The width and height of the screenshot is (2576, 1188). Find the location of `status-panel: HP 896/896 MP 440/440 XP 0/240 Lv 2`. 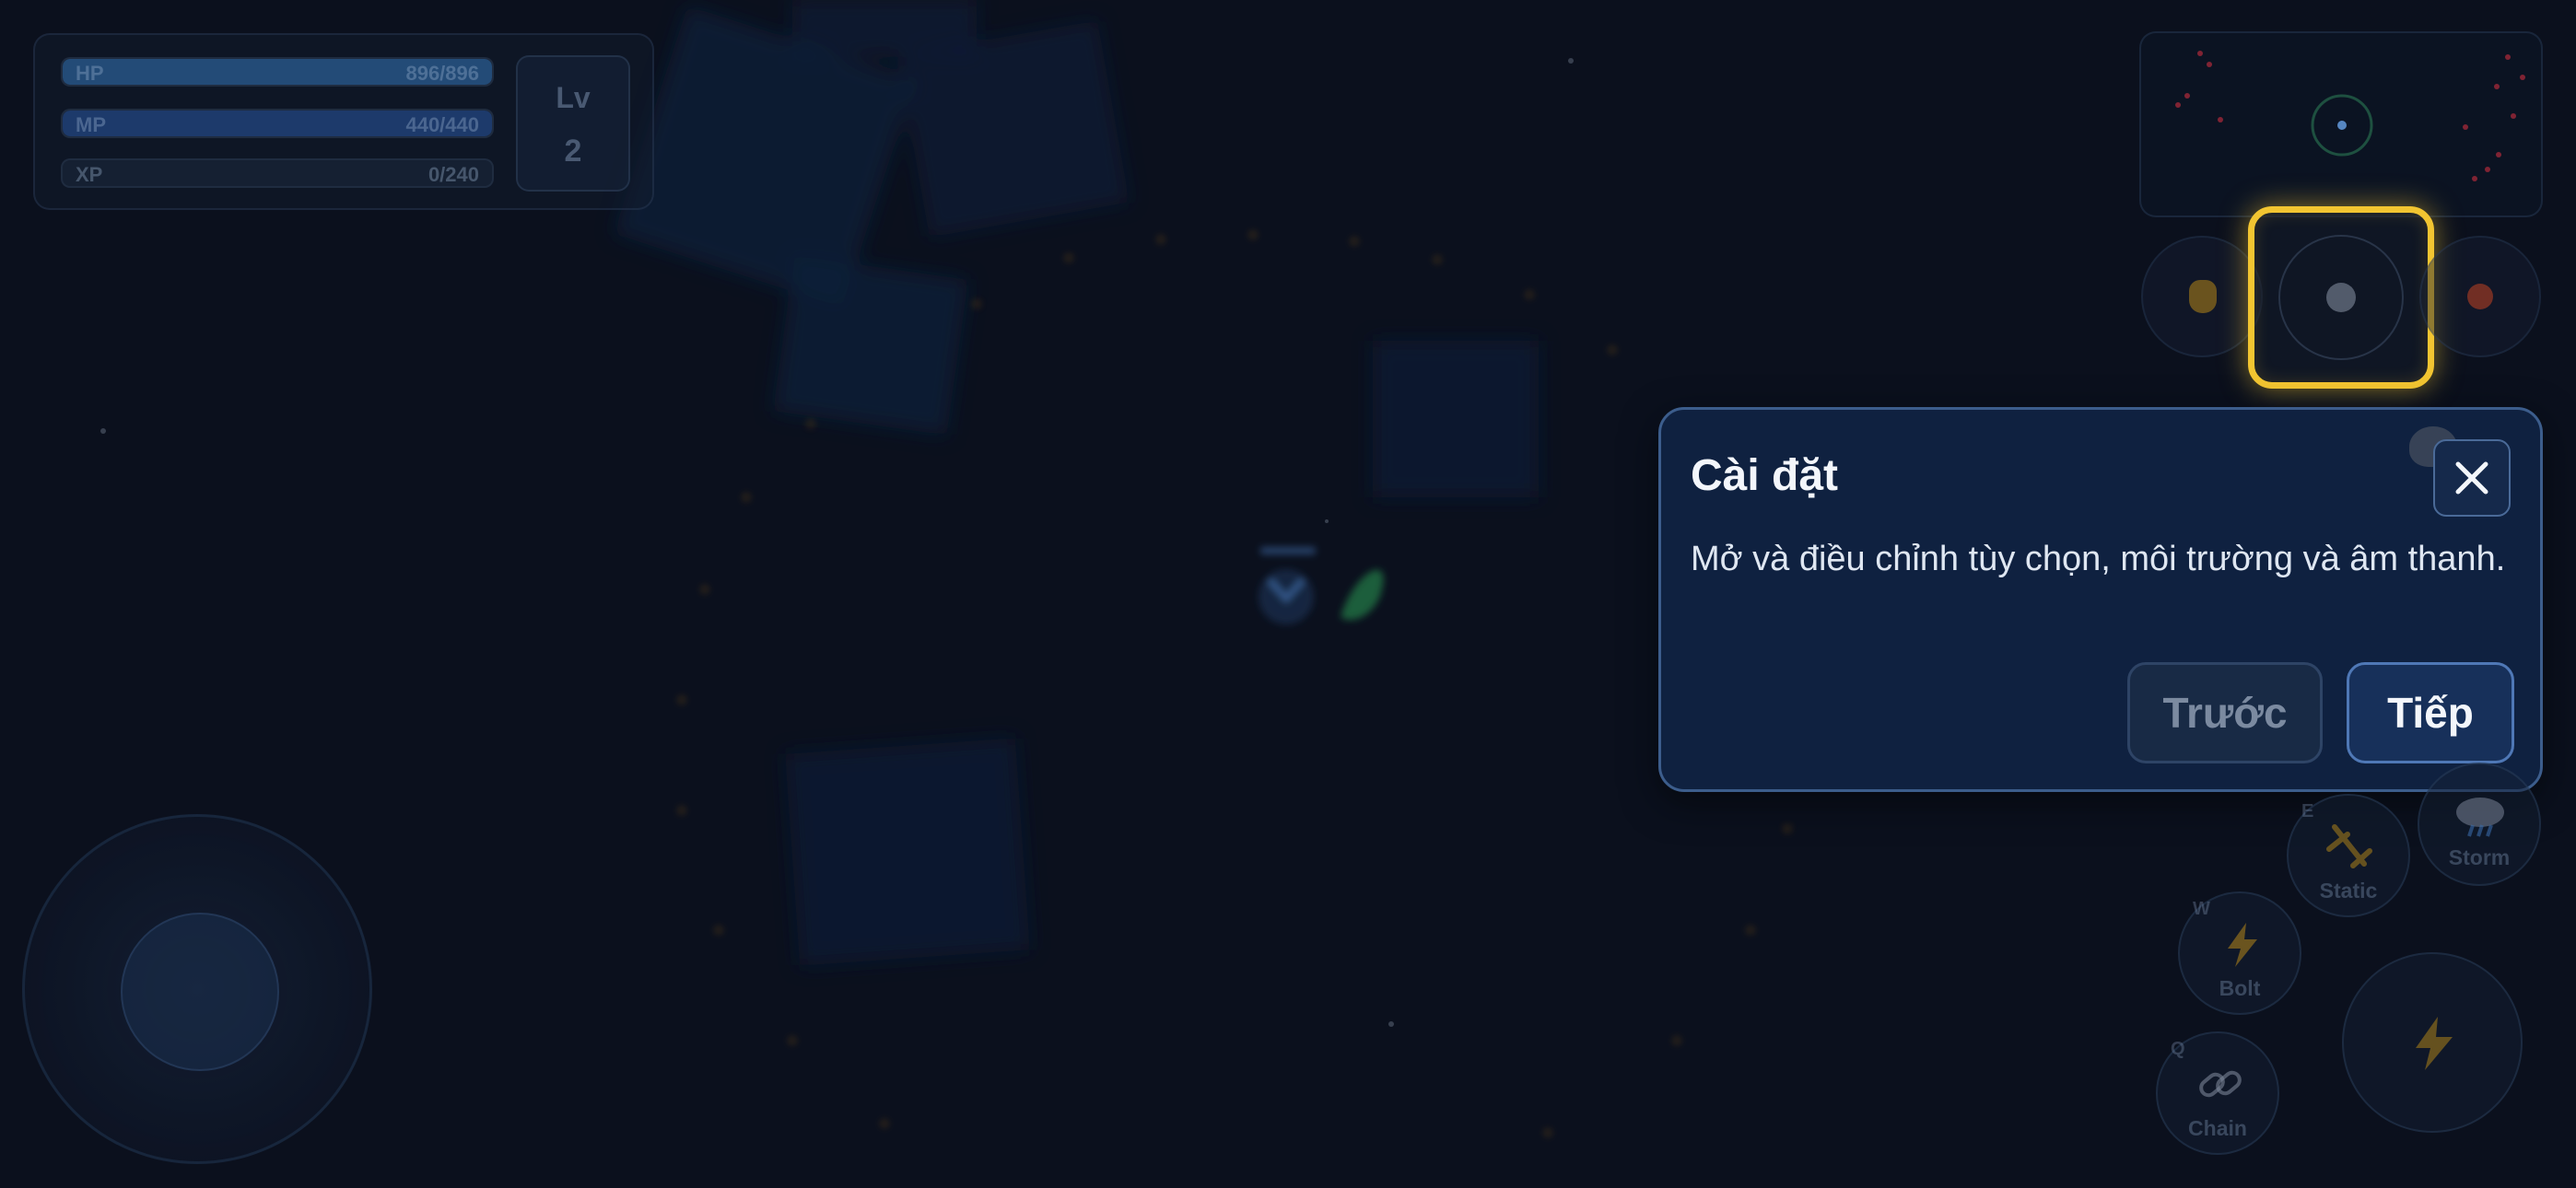

status-panel: HP 896/896 MP 440/440 XP 0/240 Lv 2 is located at coordinates (343, 121).